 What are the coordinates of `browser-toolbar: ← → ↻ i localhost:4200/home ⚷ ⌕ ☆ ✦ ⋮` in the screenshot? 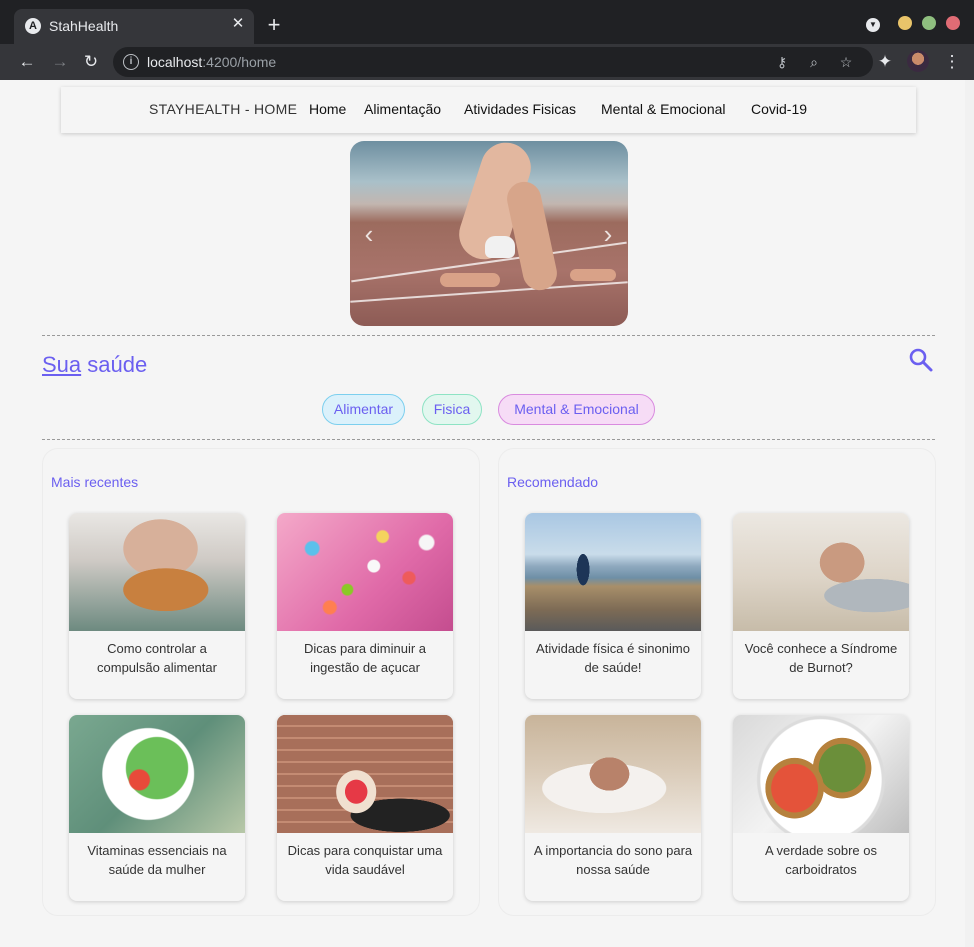 It's located at (487, 62).